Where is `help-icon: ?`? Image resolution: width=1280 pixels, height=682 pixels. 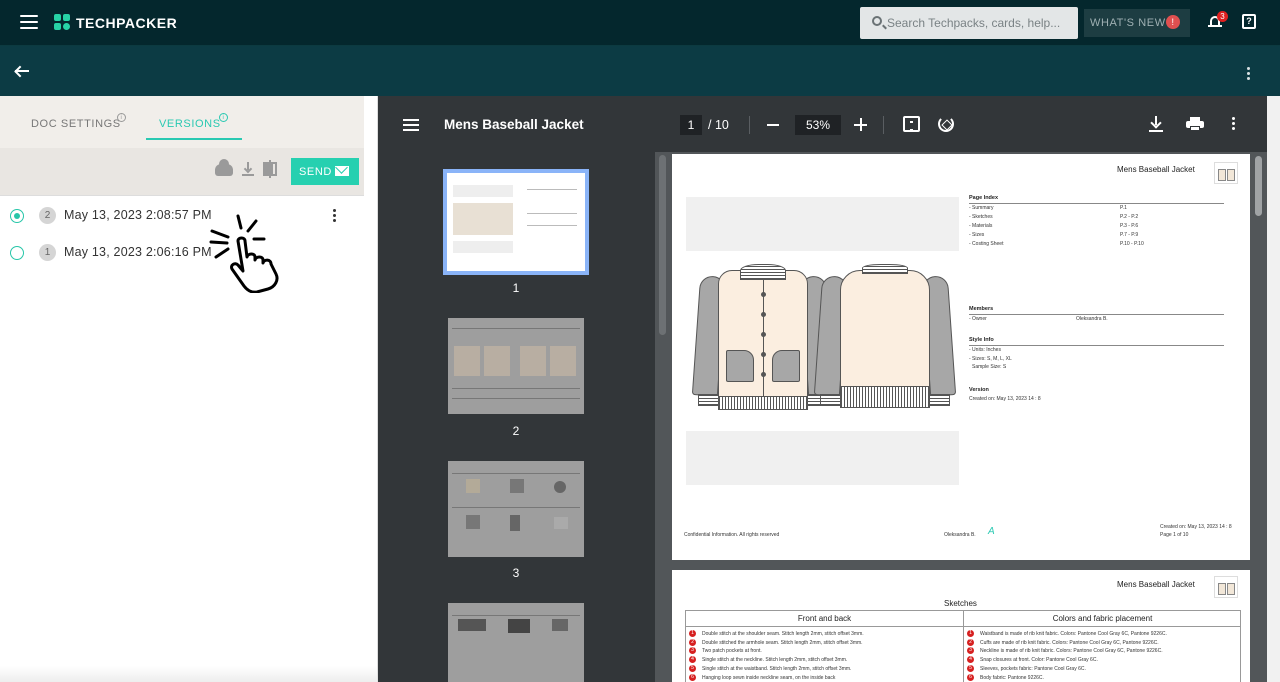
help-icon: ? is located at coordinates (1249, 21).